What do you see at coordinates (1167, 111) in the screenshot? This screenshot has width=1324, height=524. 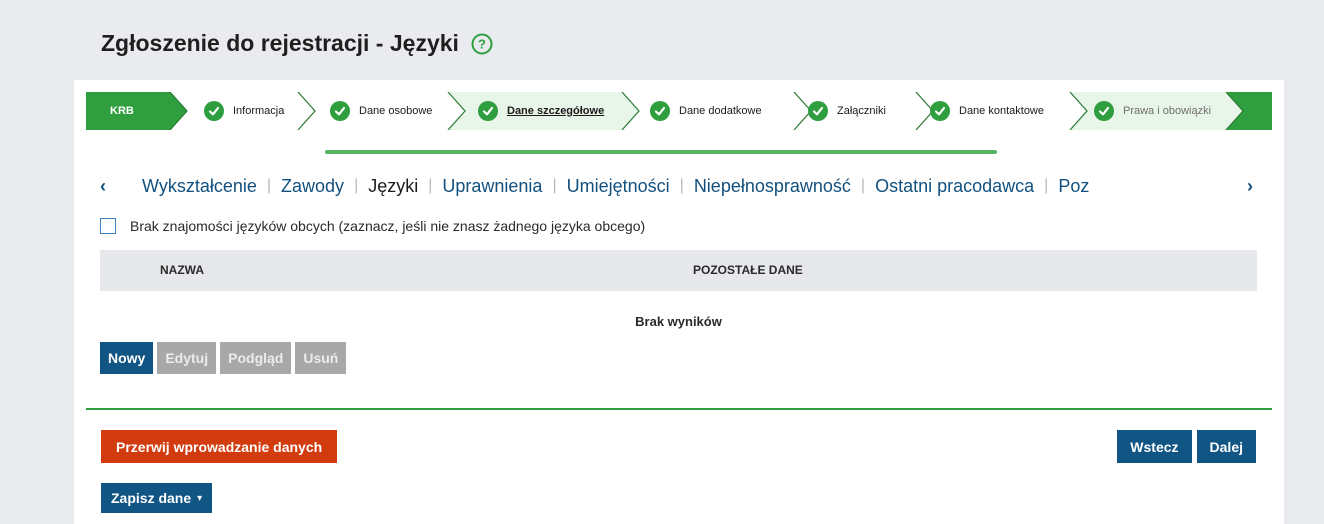 I see `step-label: Prawa i obowiązki` at bounding box center [1167, 111].